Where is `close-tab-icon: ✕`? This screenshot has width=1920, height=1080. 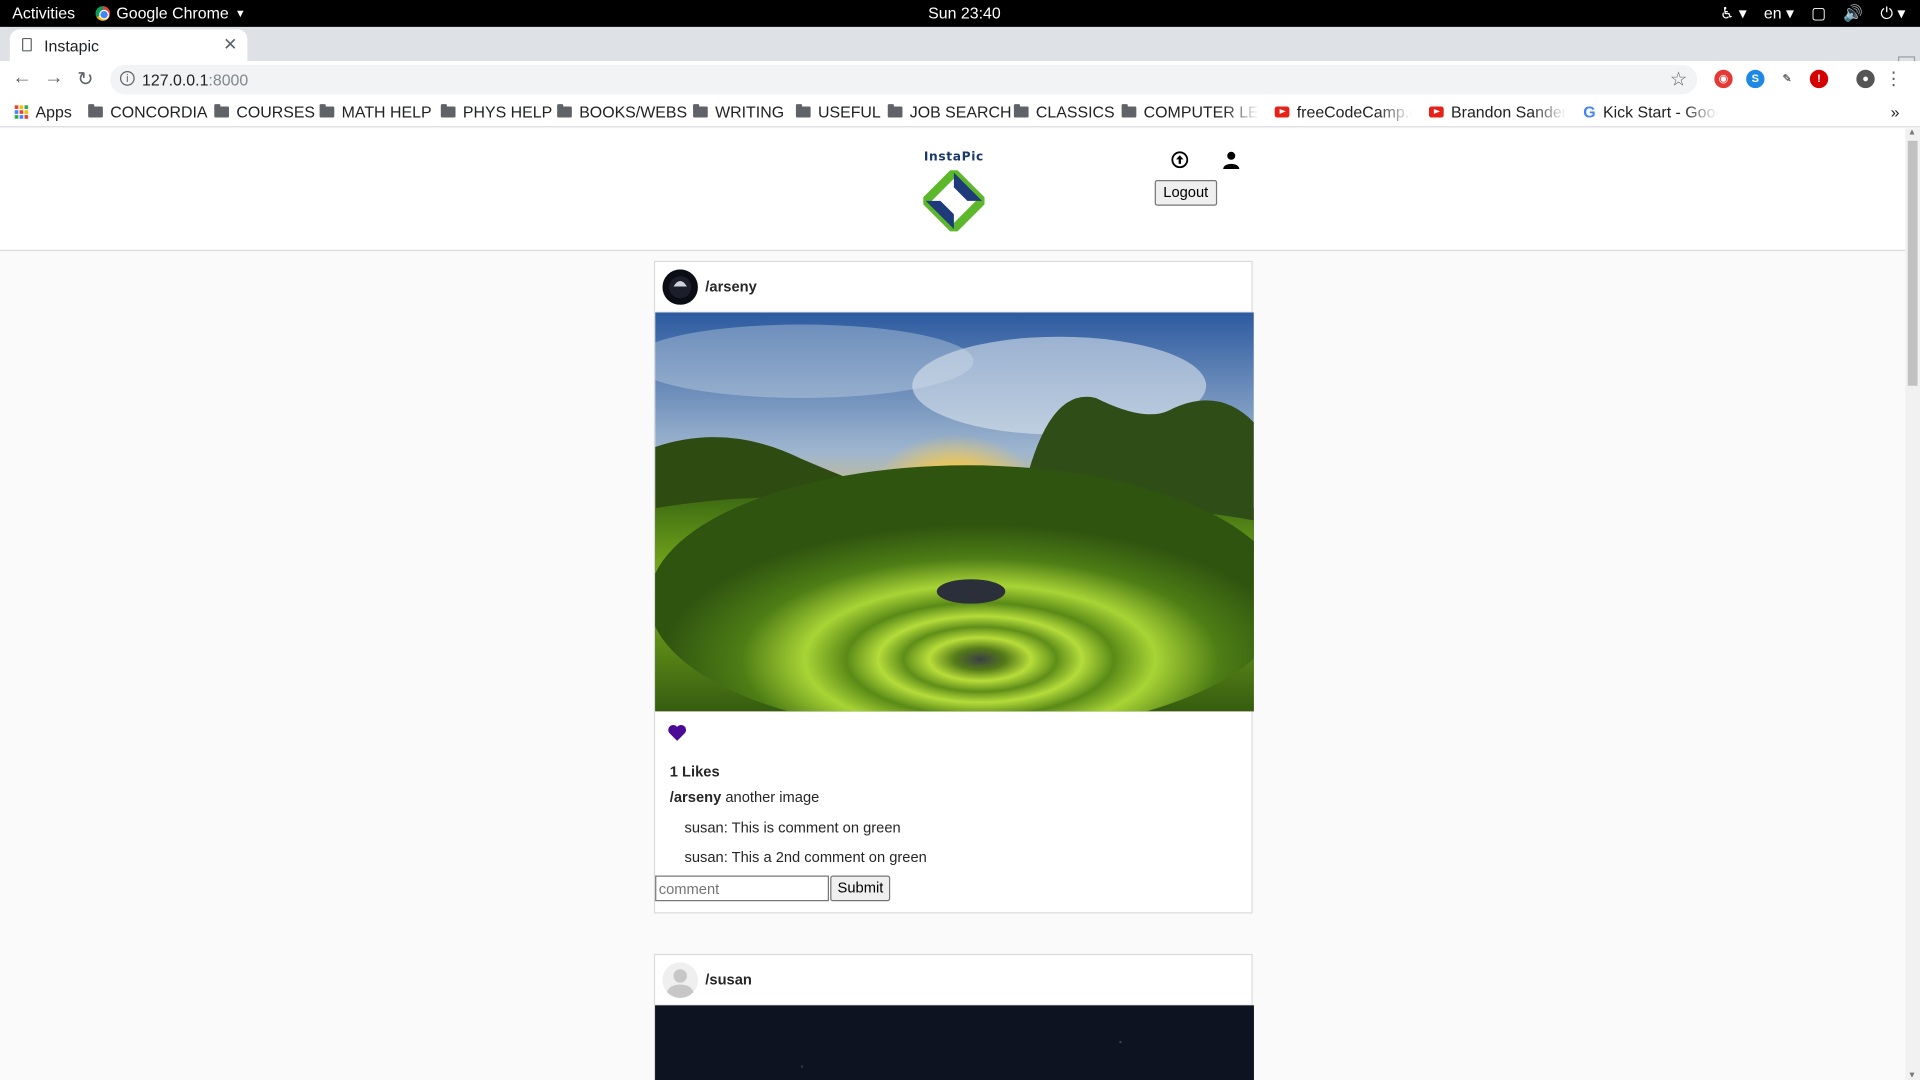
close-tab-icon: ✕ is located at coordinates (230, 44).